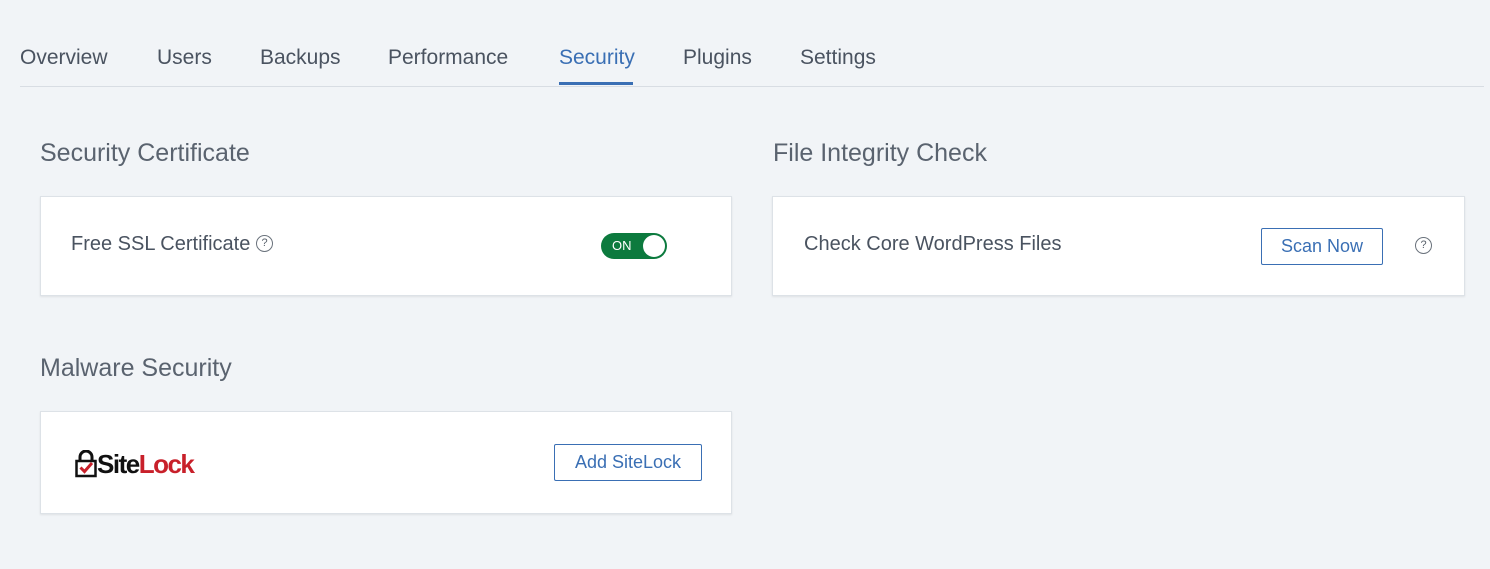 The width and height of the screenshot is (1490, 569). Describe the element at coordinates (194, 472) in the screenshot. I see `logo-registered-mark: .` at that location.